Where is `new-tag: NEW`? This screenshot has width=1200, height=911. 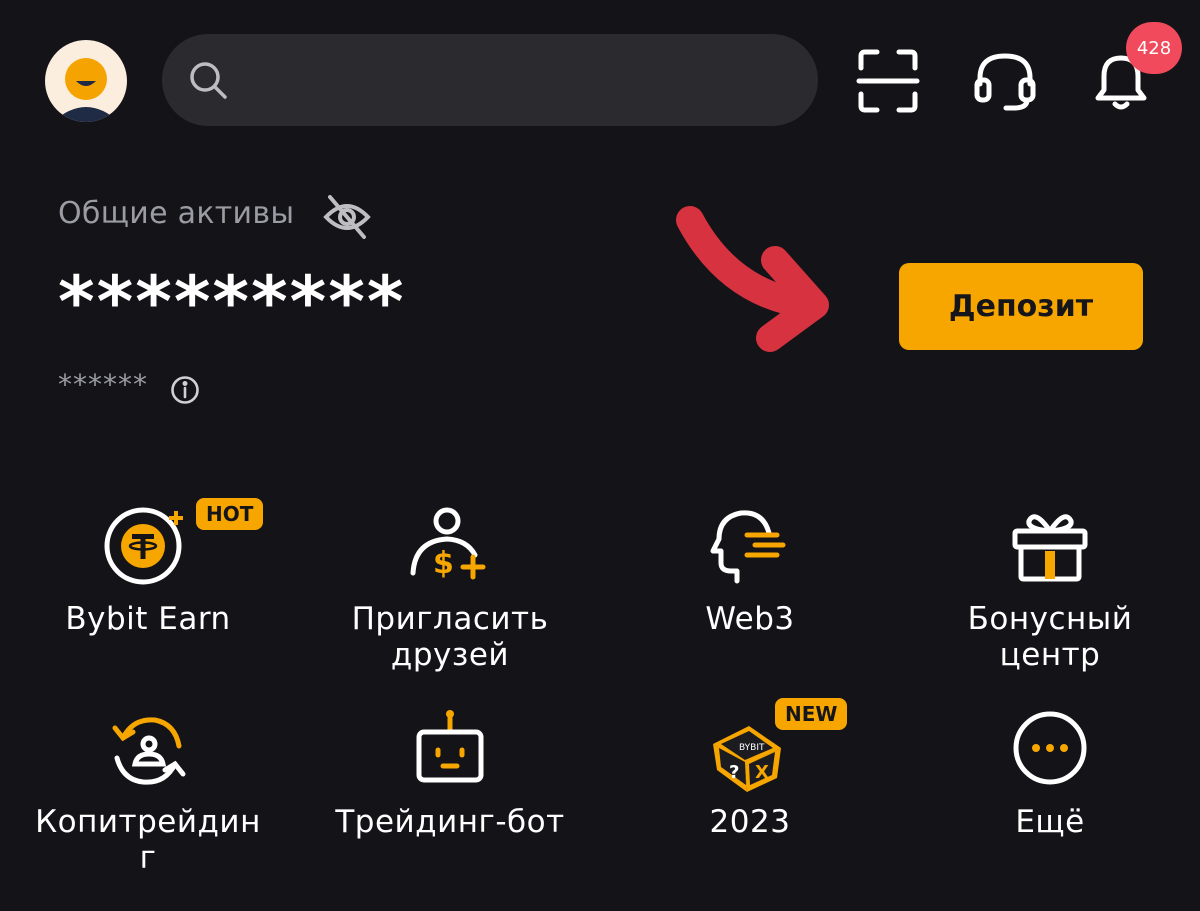
new-tag: NEW is located at coordinates (811, 714).